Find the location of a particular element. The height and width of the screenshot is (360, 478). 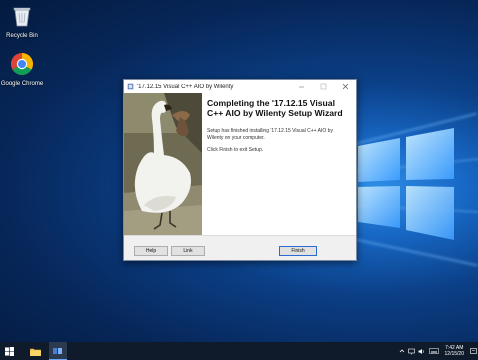

swan-photo is located at coordinates (163, 164).